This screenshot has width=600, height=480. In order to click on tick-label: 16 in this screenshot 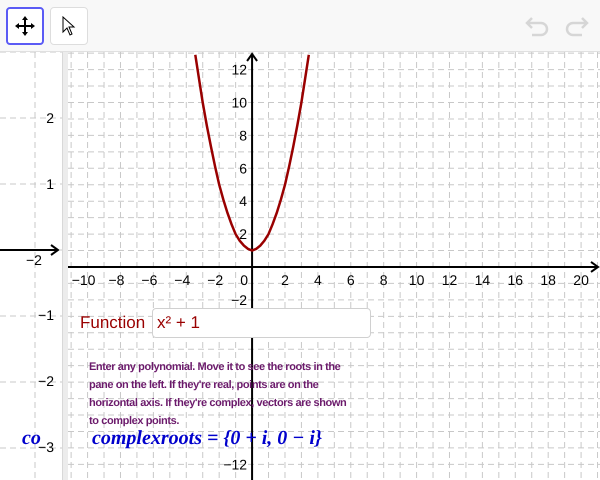, I will do `click(516, 280)`.